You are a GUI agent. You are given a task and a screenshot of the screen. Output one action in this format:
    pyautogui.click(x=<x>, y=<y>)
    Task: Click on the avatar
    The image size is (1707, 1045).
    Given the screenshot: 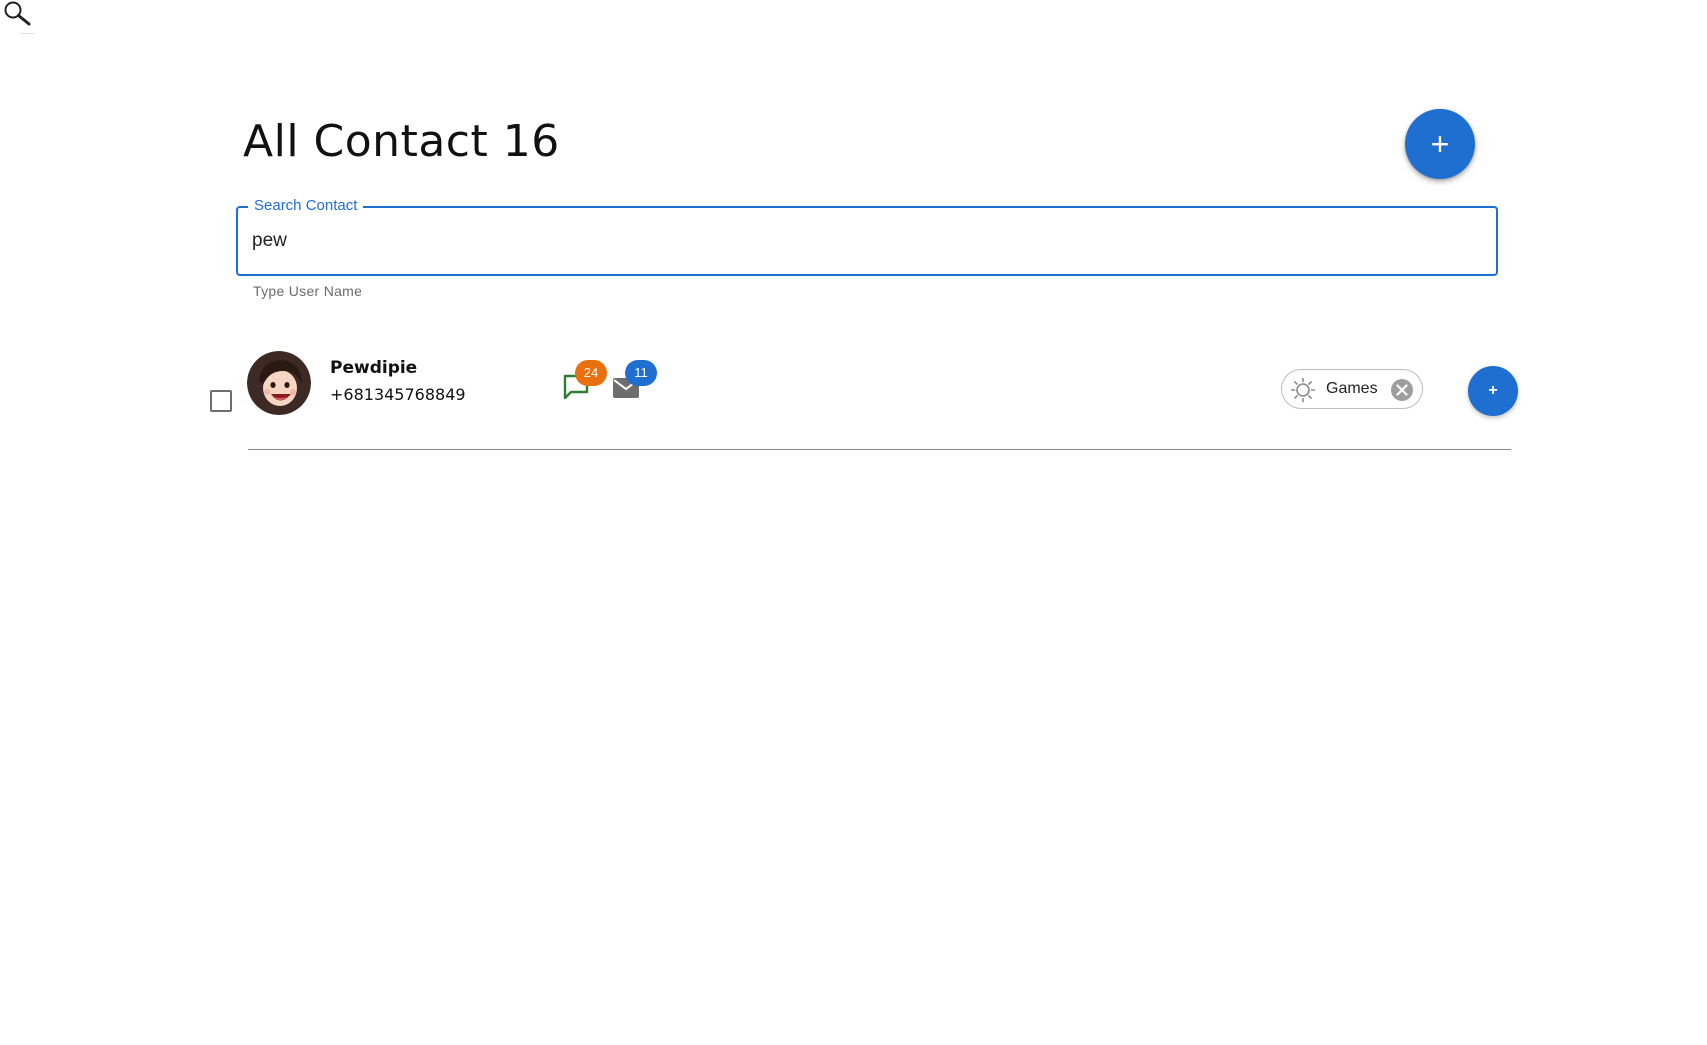 What is the action you would take?
    pyautogui.click(x=279, y=383)
    